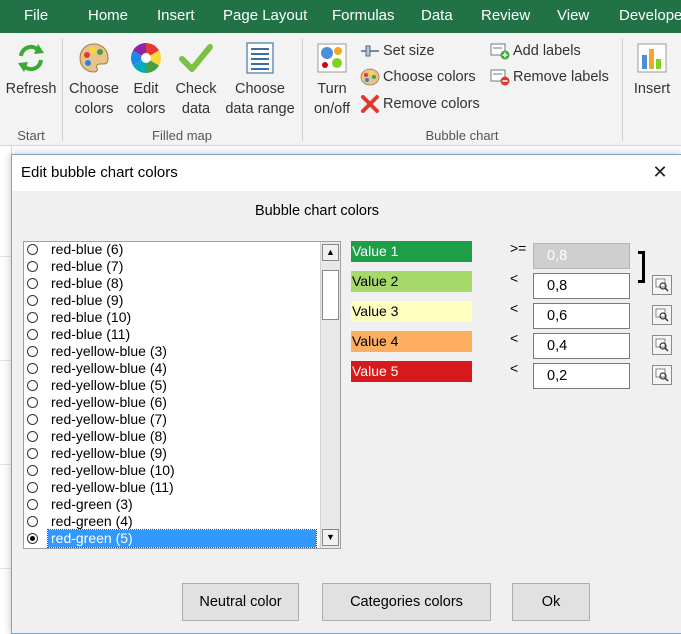 Image resolution: width=681 pixels, height=634 pixels. Describe the element at coordinates (109, 436) in the screenshot. I see `palette-item-label: red-yellow-blue (8)` at that location.